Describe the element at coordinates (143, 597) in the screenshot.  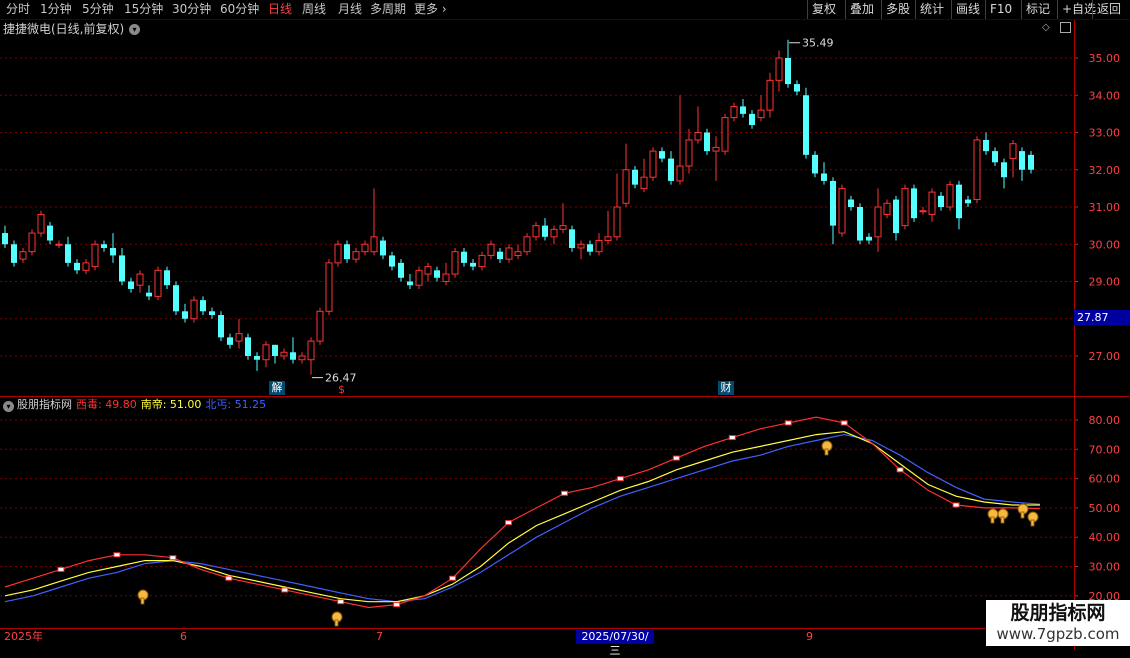
I see `signal-hand-icon` at that location.